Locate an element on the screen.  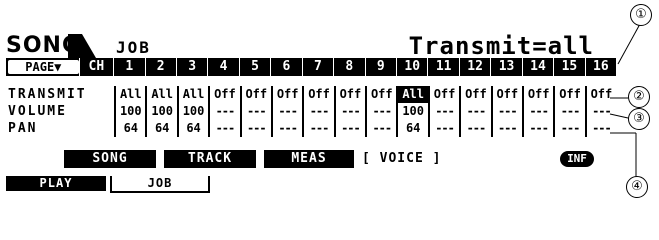
callout-1: ① is located at coordinates (641, 15).